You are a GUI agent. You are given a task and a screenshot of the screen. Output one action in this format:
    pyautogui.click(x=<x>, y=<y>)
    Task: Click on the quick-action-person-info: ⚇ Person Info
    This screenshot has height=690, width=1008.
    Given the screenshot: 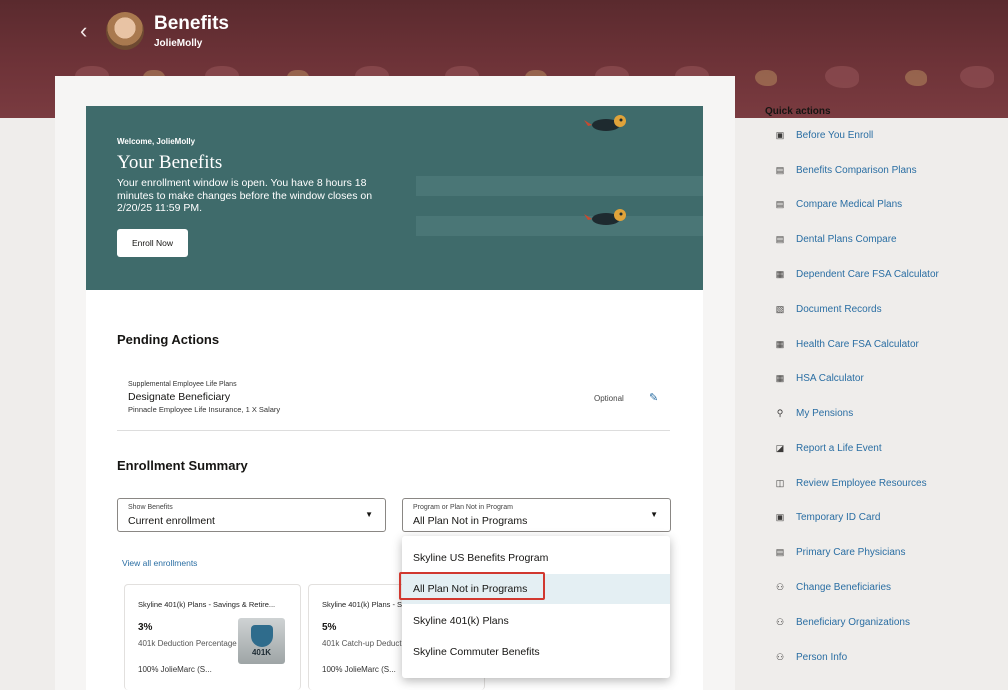 What is the action you would take?
    pyautogui.click(x=810, y=657)
    